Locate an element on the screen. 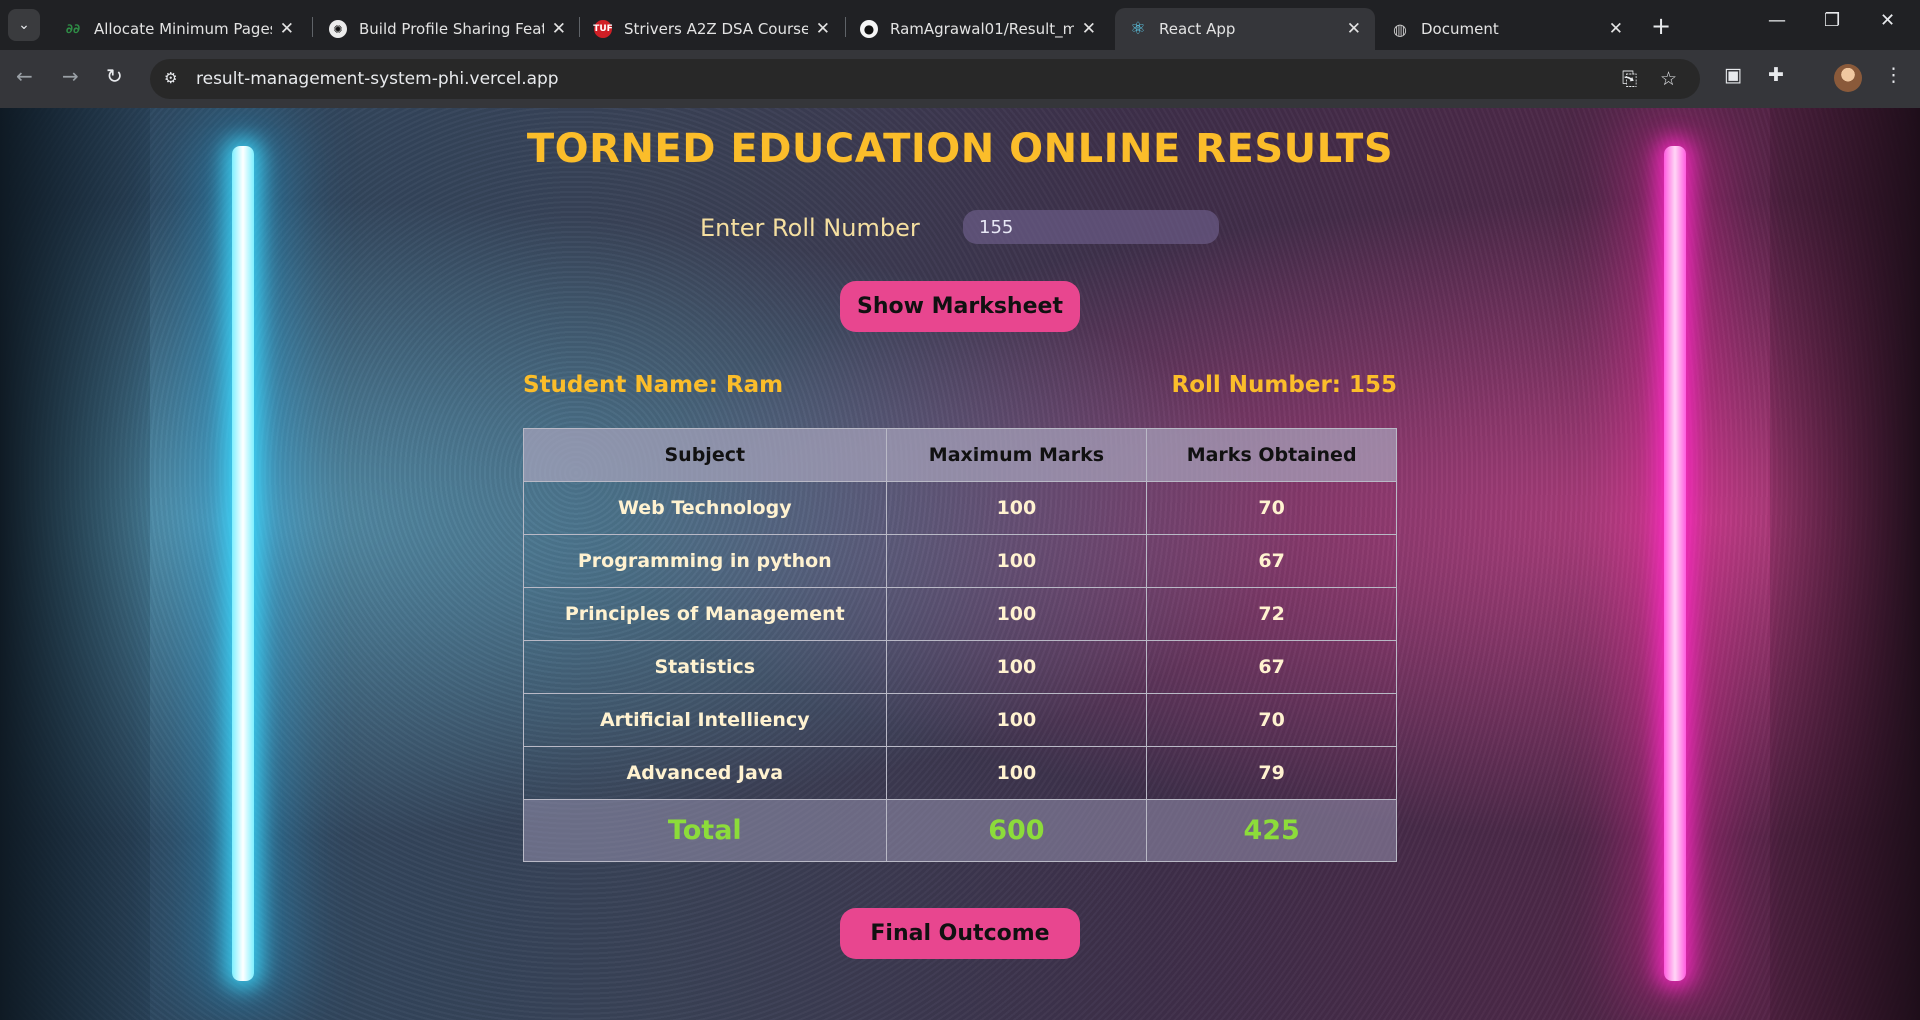  table-row: Artificial Intelliency 100 70 is located at coordinates (960, 720).